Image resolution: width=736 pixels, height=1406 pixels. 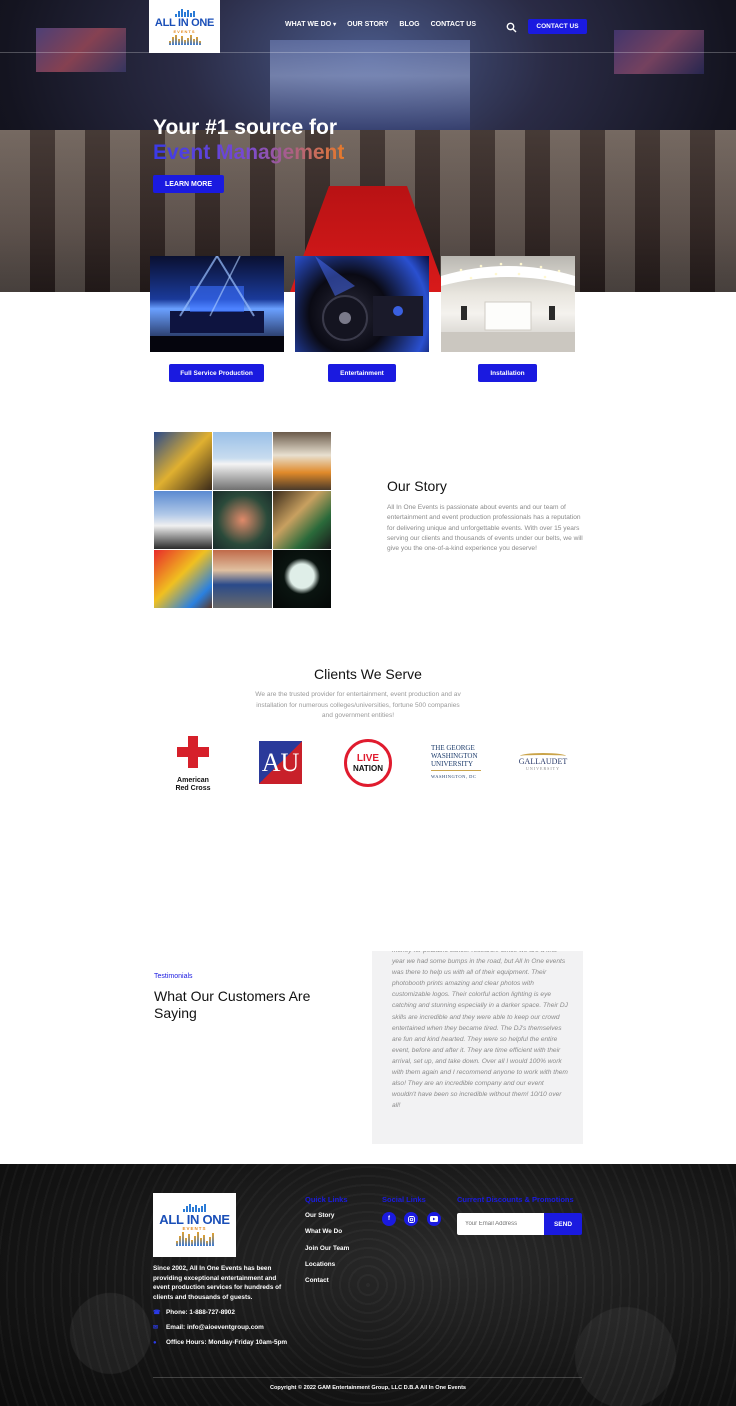 I want to click on nav-blog: BLOG, so click(x=409, y=24).